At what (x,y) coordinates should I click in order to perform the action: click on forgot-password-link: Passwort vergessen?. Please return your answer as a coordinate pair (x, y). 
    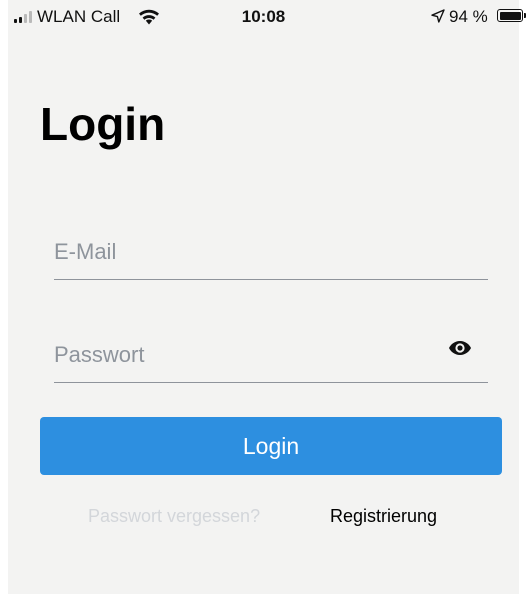
    Looking at the image, I should click on (174, 516).